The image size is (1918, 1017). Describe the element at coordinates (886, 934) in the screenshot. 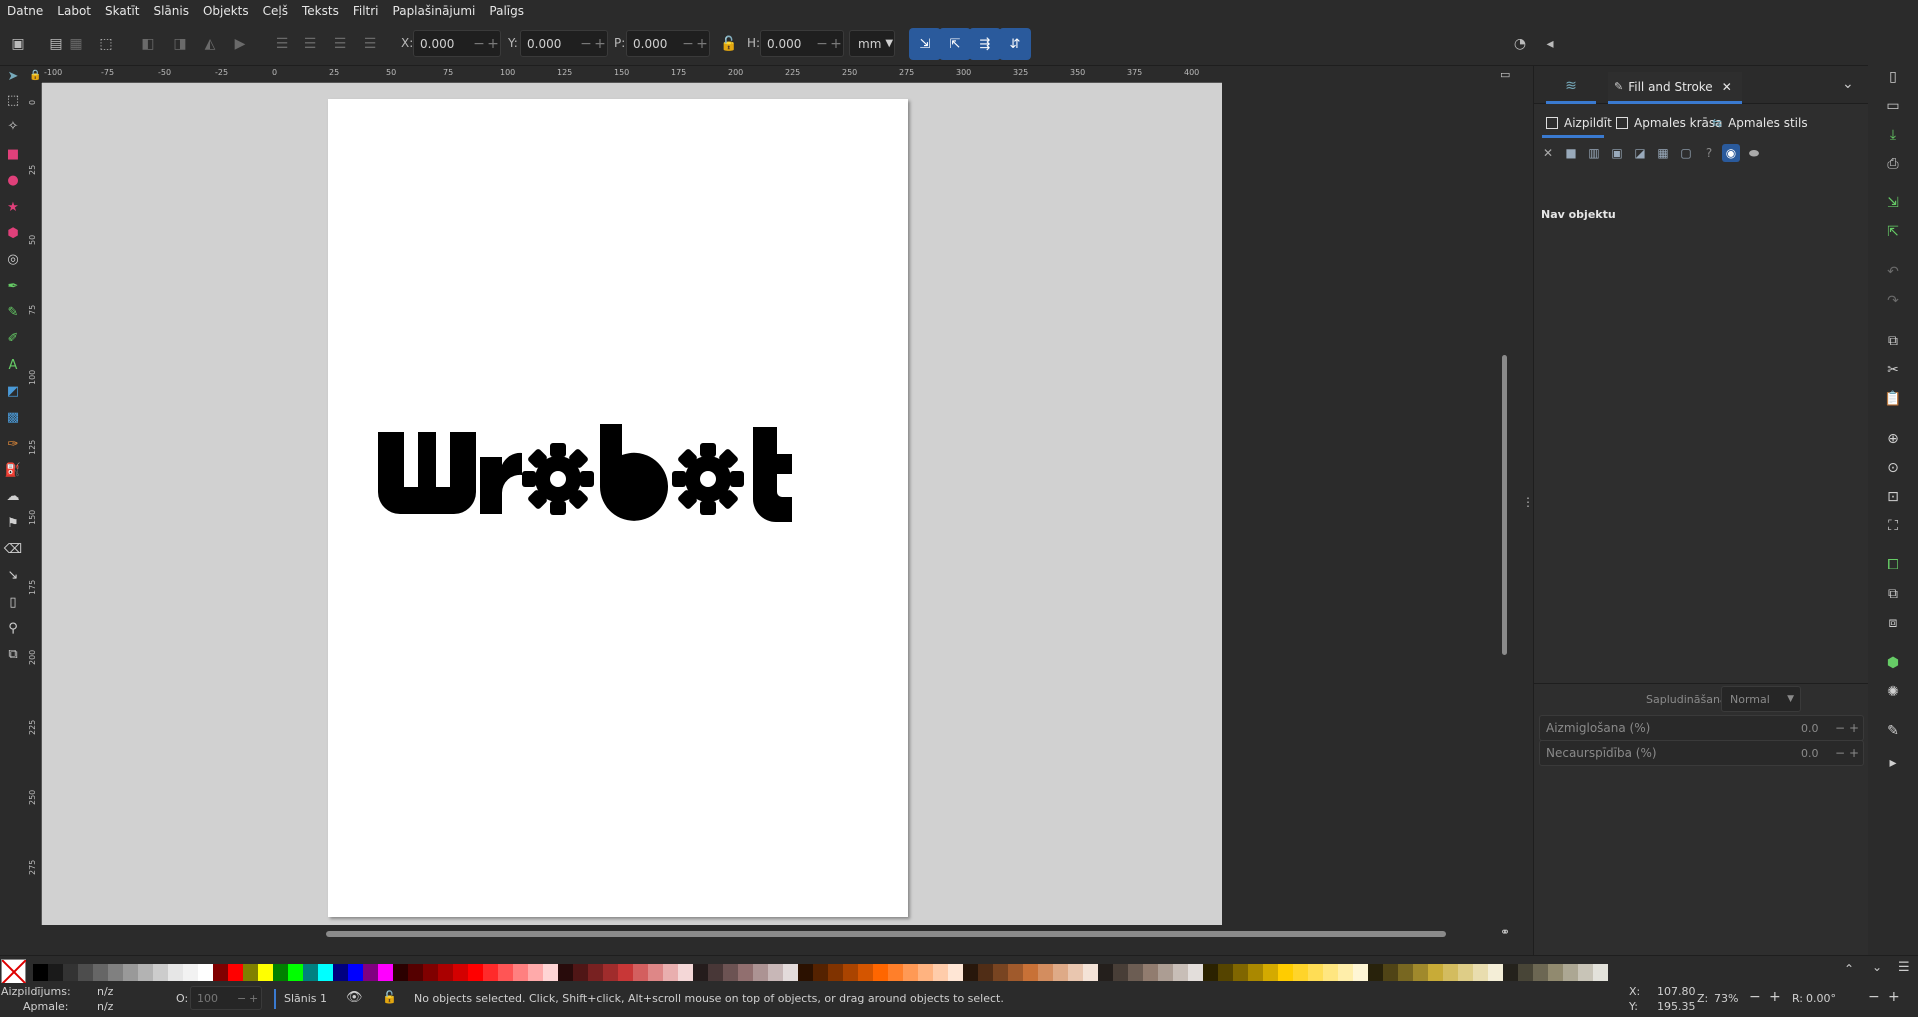

I see `scroll-thumb` at that location.